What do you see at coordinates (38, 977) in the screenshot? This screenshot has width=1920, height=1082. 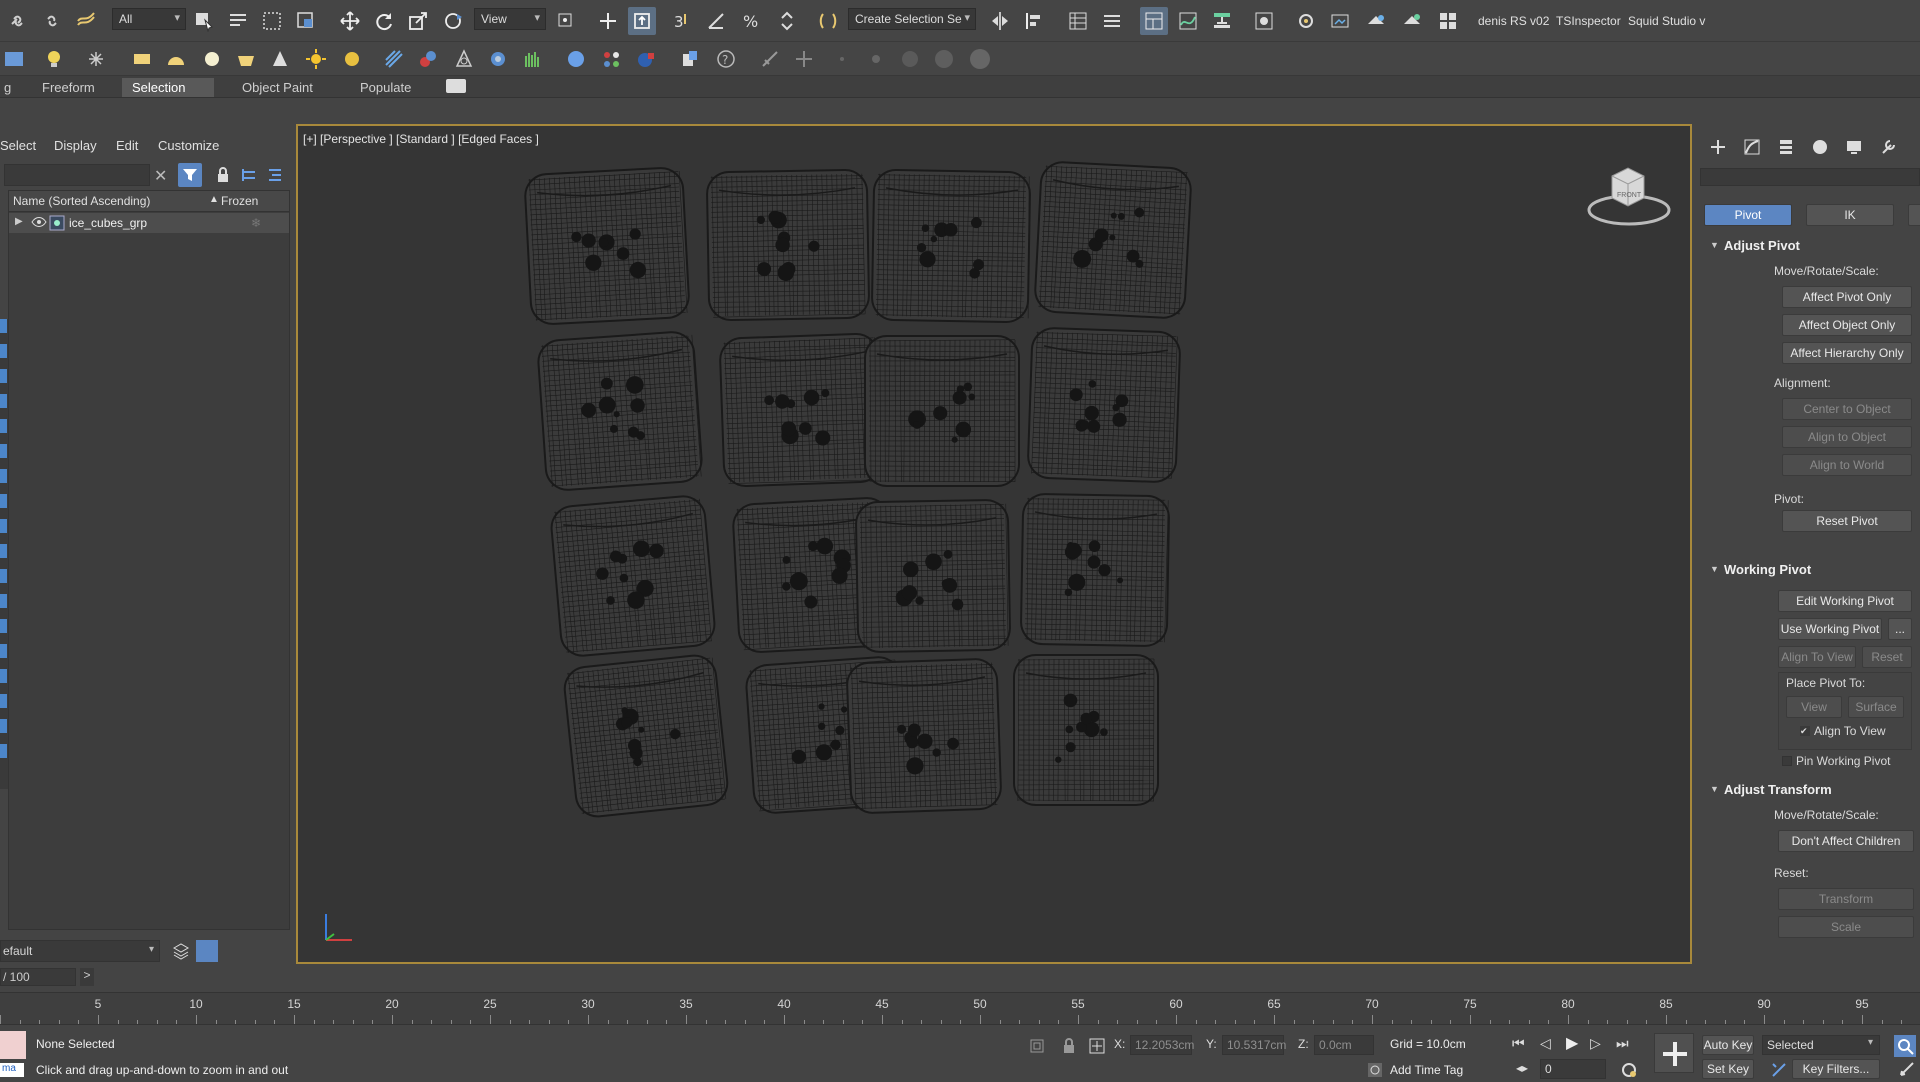 I see `frame-counter: / 100` at bounding box center [38, 977].